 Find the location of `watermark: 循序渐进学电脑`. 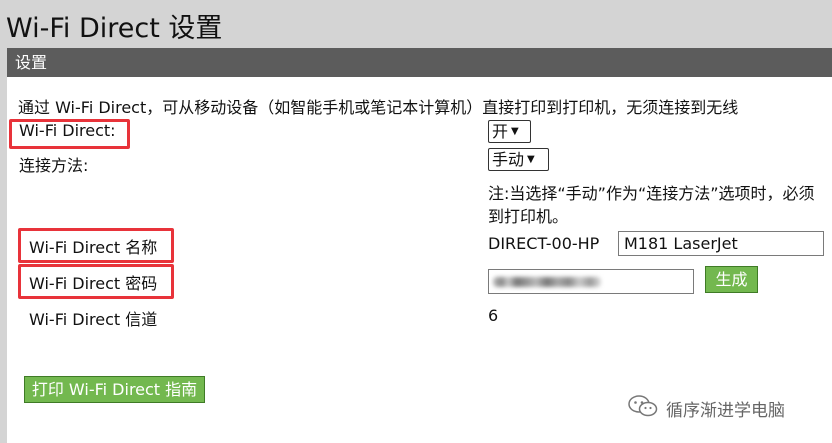

watermark: 循序渐进学电脑 is located at coordinates (706, 408).